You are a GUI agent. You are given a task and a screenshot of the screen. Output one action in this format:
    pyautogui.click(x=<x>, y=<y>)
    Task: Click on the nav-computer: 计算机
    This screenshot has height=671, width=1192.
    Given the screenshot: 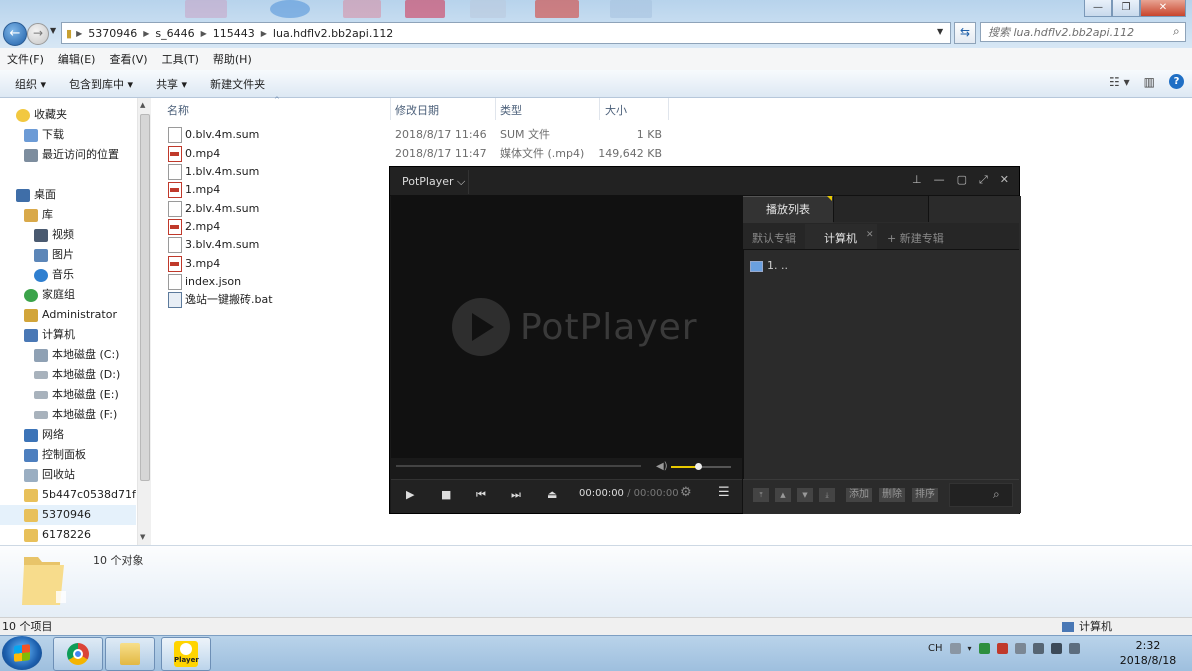 What is the action you would take?
    pyautogui.click(x=49, y=335)
    